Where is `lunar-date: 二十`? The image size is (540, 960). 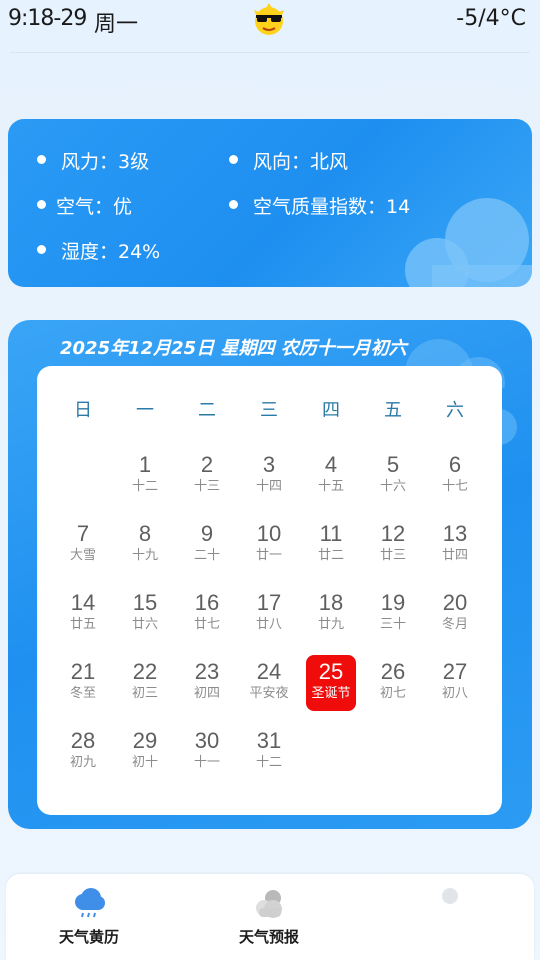 lunar-date: 二十 is located at coordinates (206, 555).